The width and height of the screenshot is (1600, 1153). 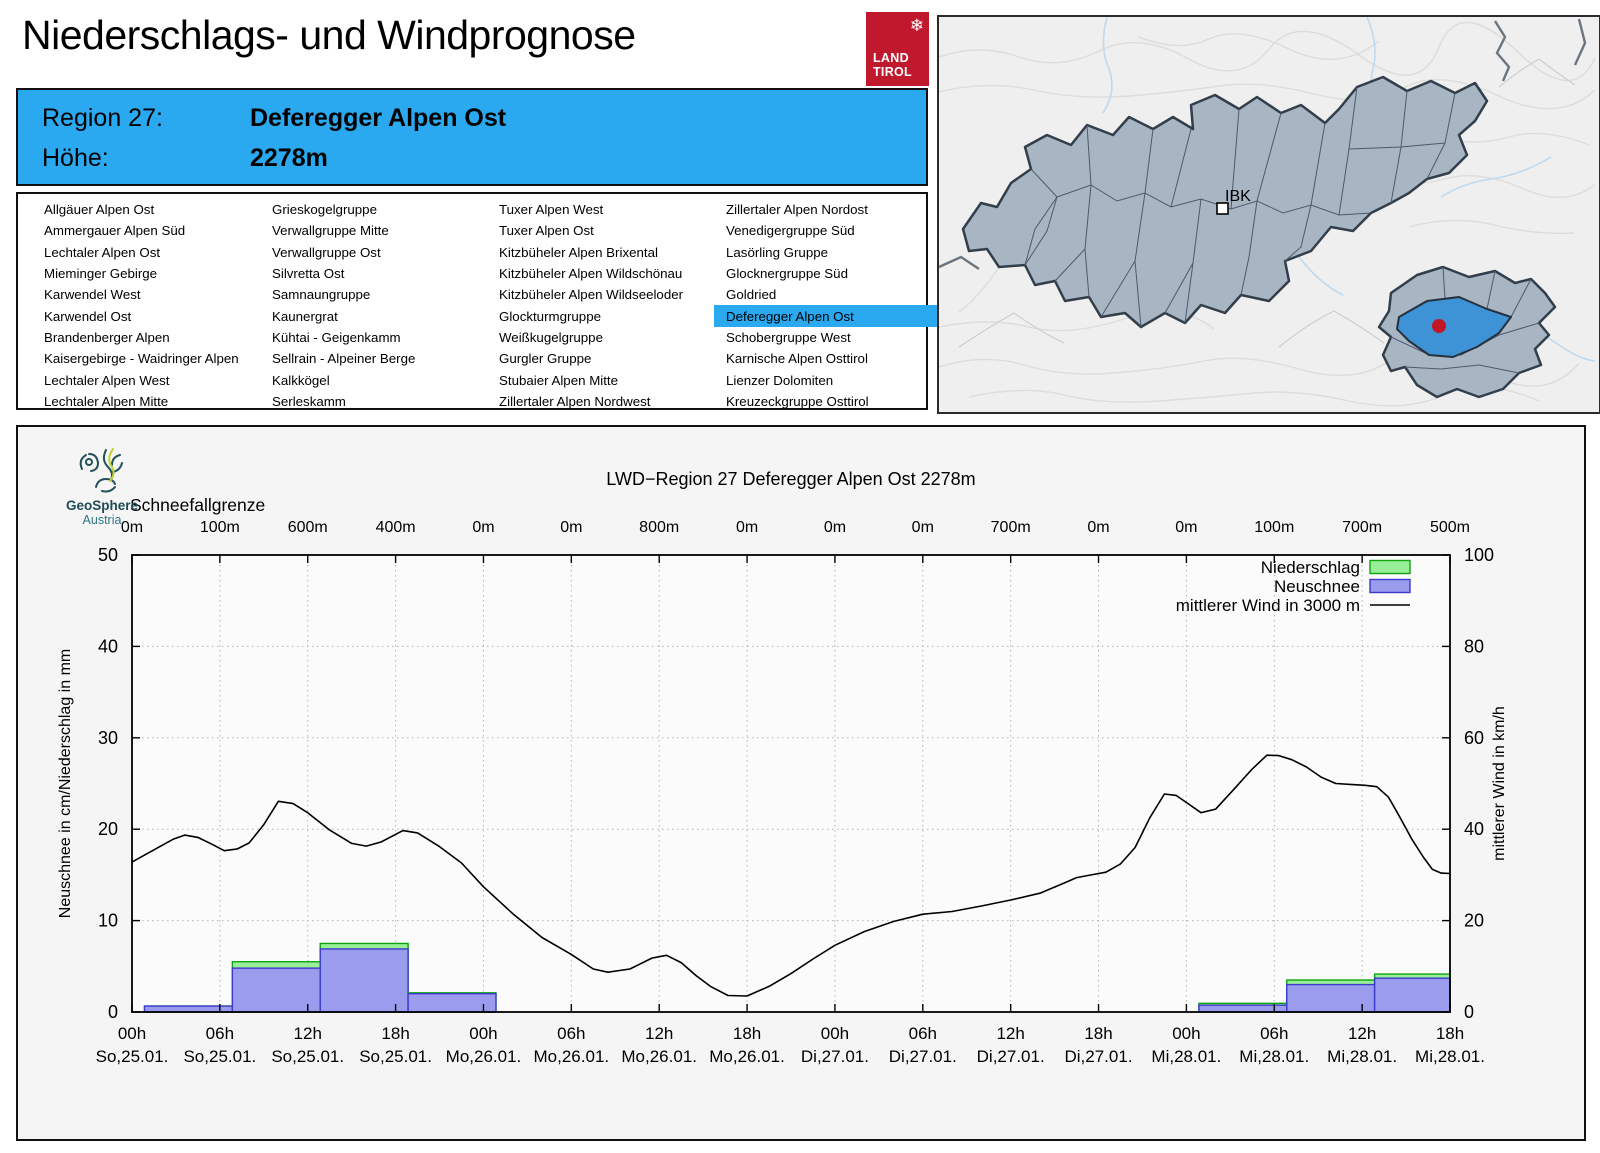 What do you see at coordinates (289, 158) in the screenshot?
I see `altitude-value: 2278m` at bounding box center [289, 158].